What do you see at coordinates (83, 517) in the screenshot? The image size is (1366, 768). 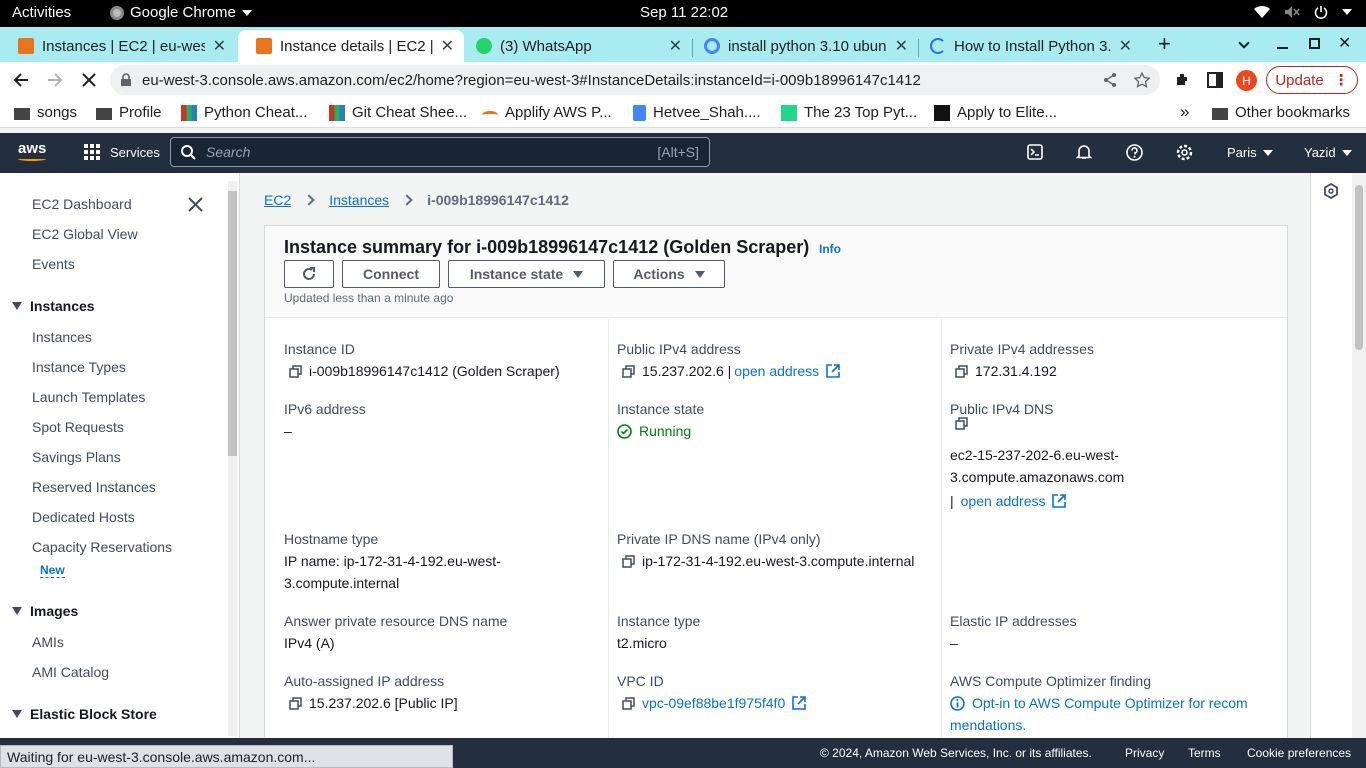 I see `sidebar-item-dedicated-hosts: Dedicated Hosts` at bounding box center [83, 517].